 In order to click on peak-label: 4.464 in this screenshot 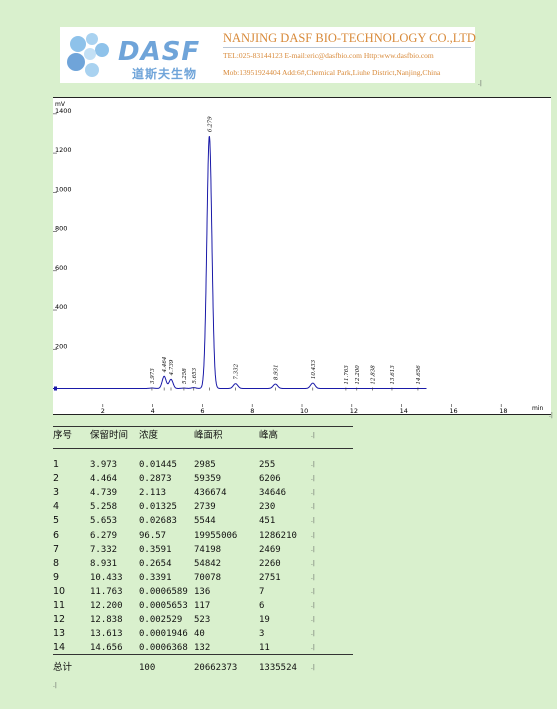, I will do `click(165, 364)`.